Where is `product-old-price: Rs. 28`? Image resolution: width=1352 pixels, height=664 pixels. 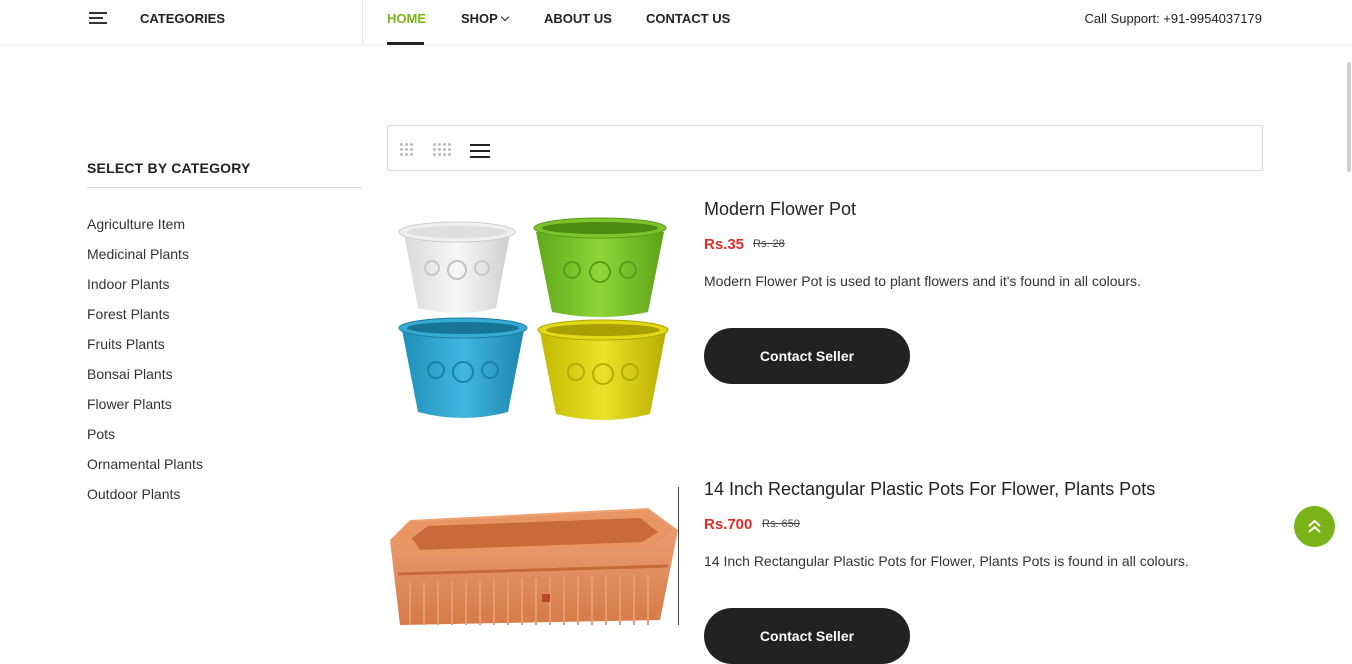 product-old-price: Rs. 28 is located at coordinates (769, 244).